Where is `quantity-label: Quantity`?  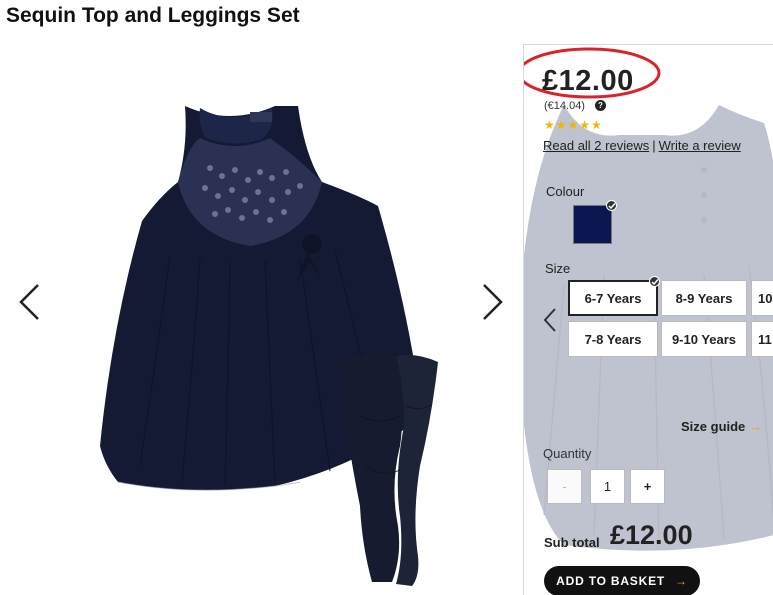
quantity-label: Quantity is located at coordinates (567, 453).